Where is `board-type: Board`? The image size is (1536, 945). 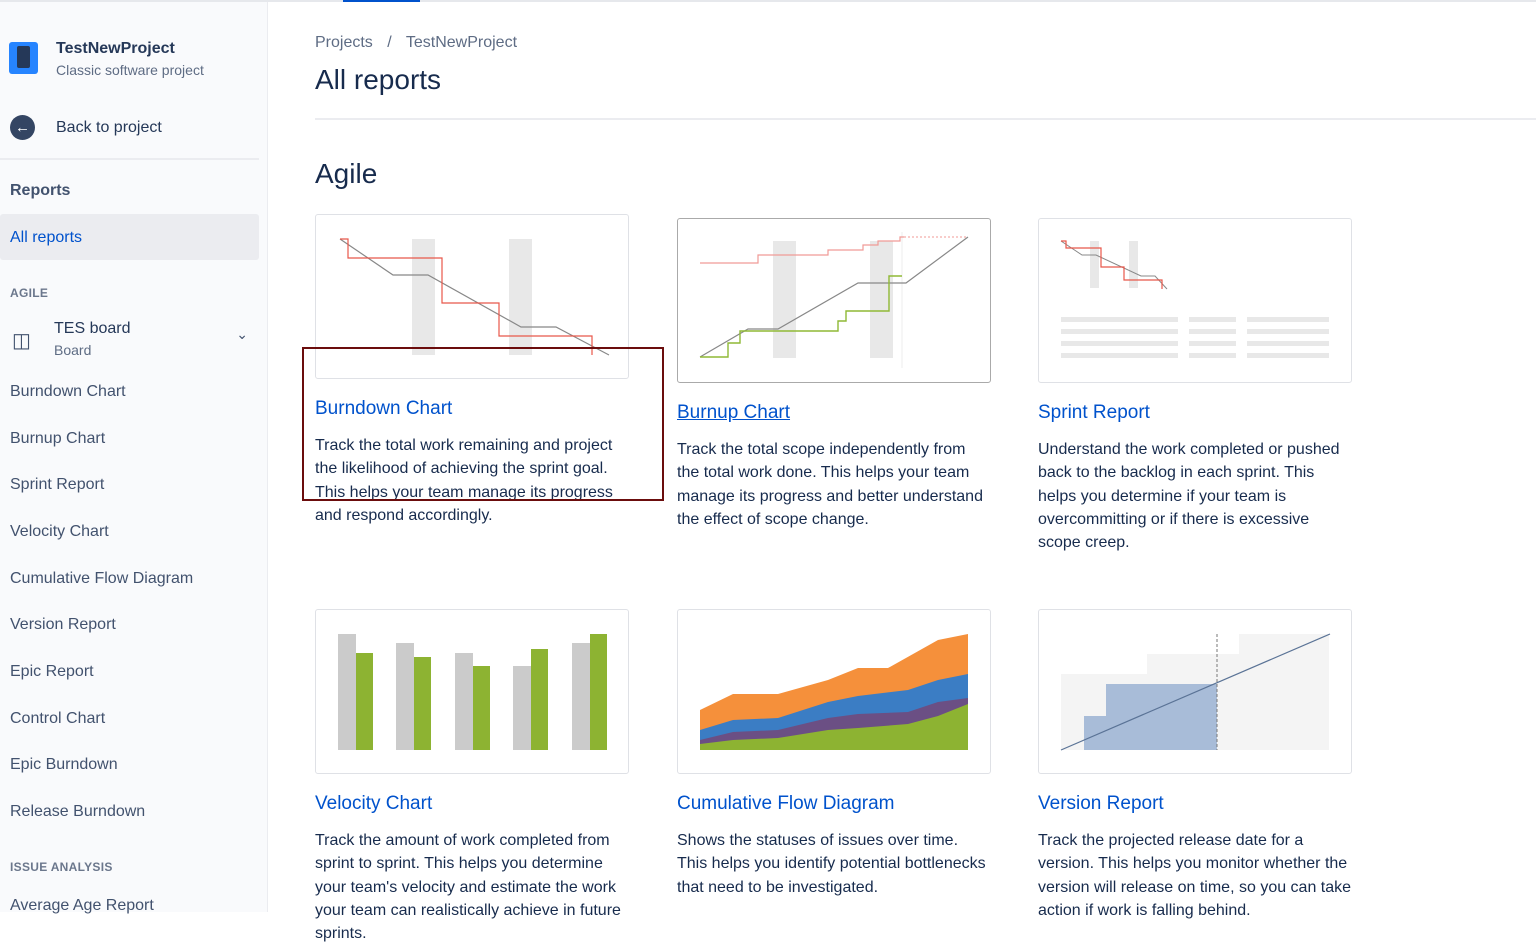
board-type: Board is located at coordinates (73, 350).